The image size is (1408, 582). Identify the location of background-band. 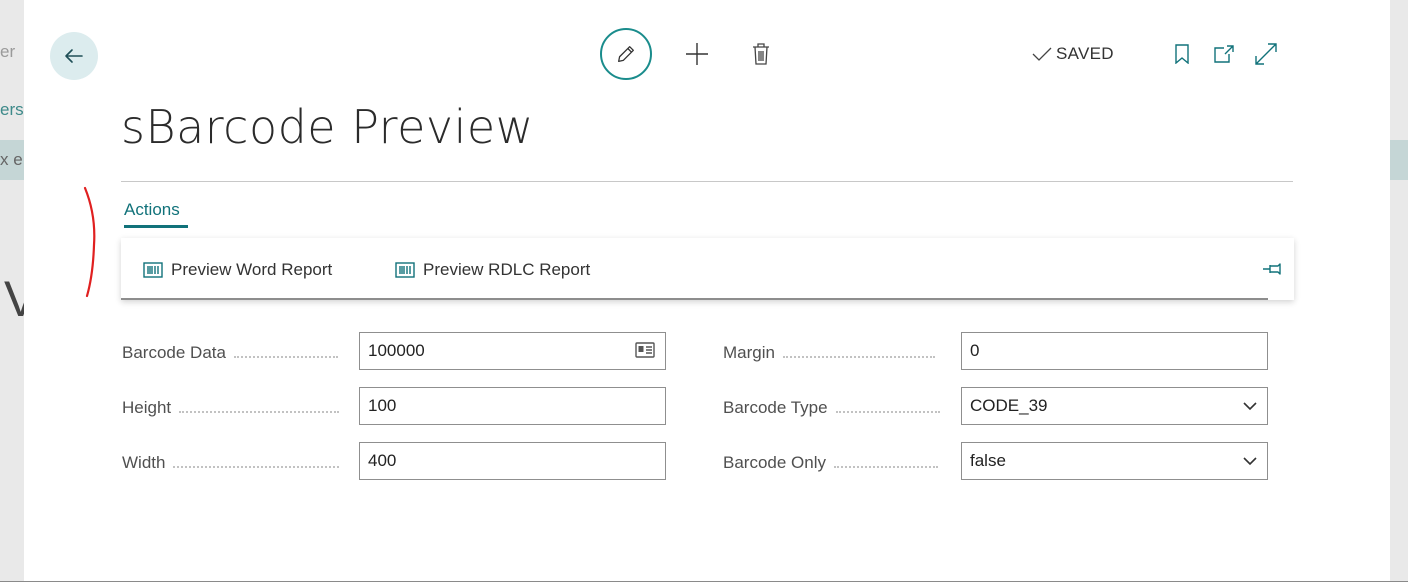
(1399, 160).